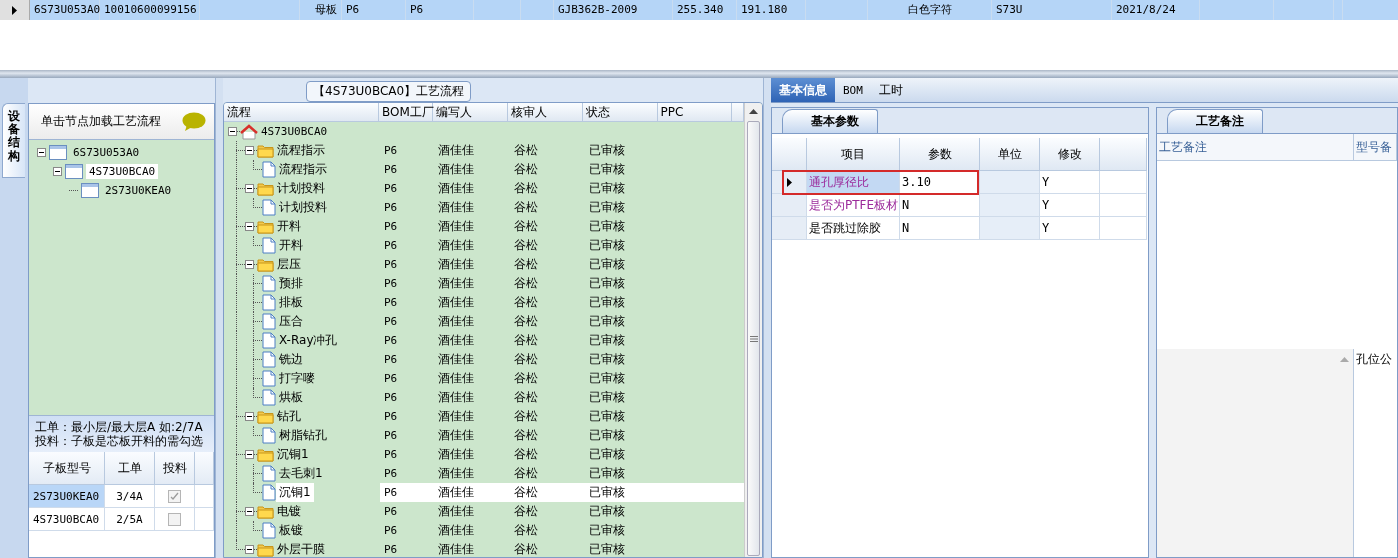  Describe the element at coordinates (699, 10) in the screenshot. I see `table-row: 6S73U053A0 10010600099156 母板 P6 P6 GJB362B-2009 255.340 191.180 白色字符 S73U 2021/8/24` at that location.